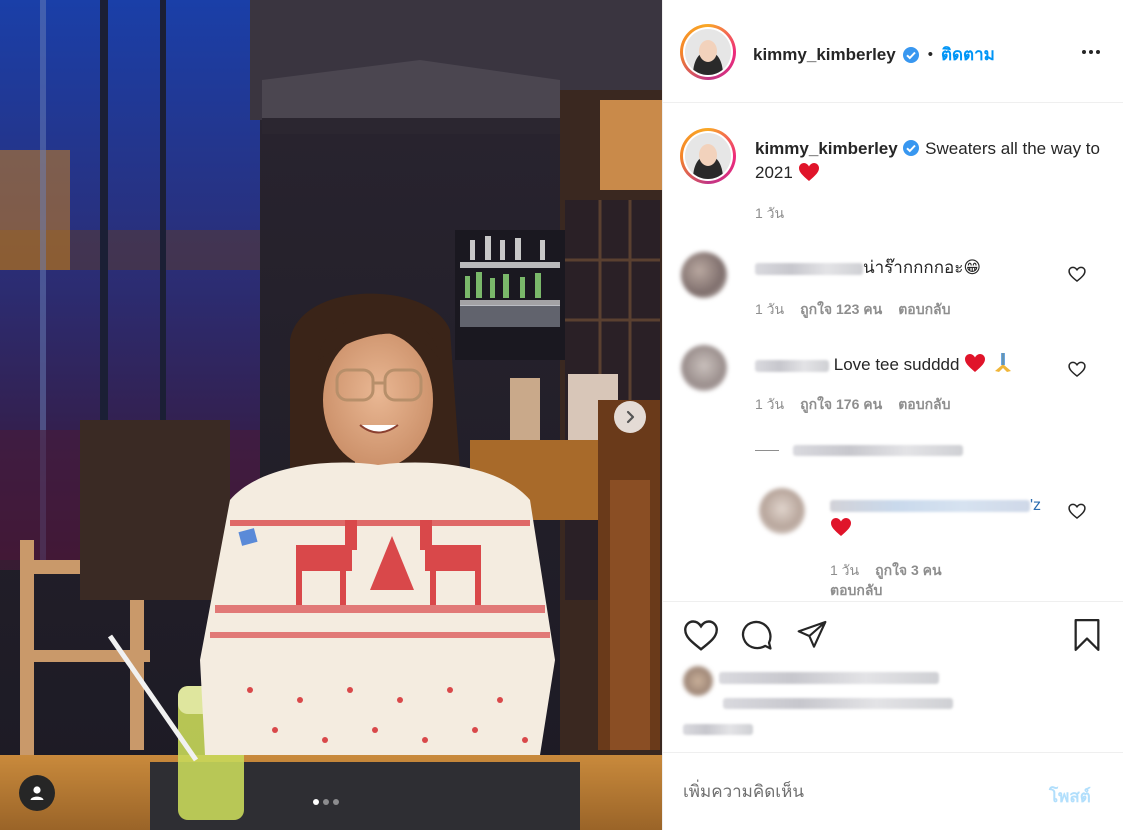 Image resolution: width=1123 pixels, height=830 pixels. I want to click on comment-1-likes: ถูกใจ 123 คน, so click(841, 310).